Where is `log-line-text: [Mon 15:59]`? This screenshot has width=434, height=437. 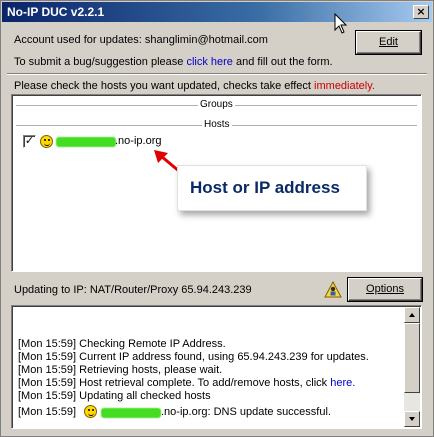
log-line-text: [Mon 15:59] is located at coordinates (47, 412).